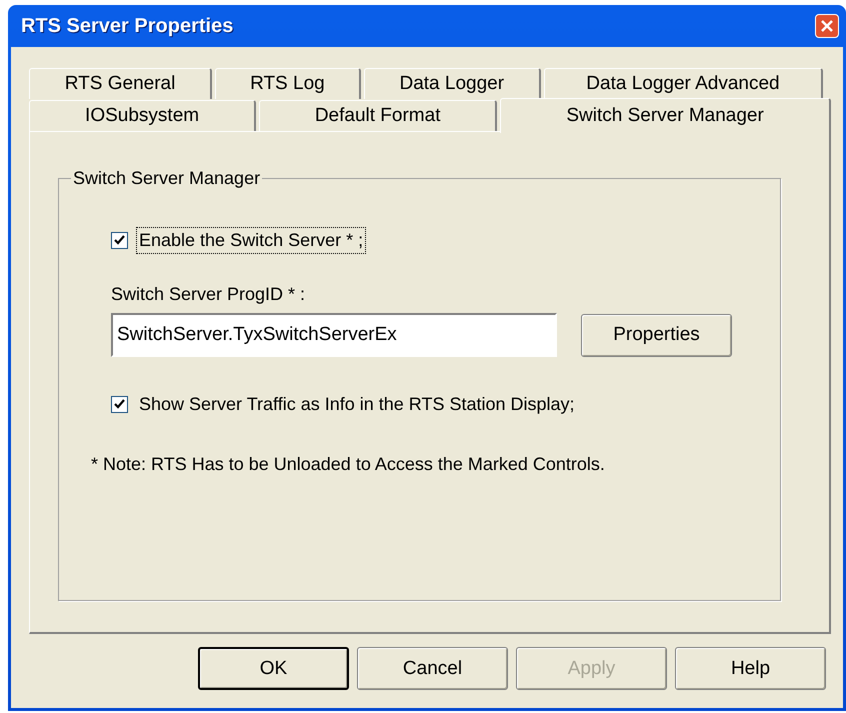 Image resolution: width=846 pixels, height=713 pixels. What do you see at coordinates (288, 83) in the screenshot?
I see `tab: RTS Log` at bounding box center [288, 83].